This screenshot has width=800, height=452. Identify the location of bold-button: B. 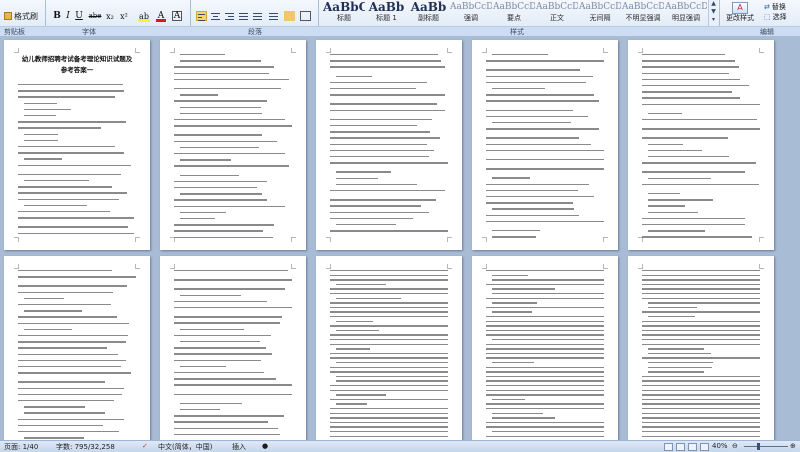
(57, 16).